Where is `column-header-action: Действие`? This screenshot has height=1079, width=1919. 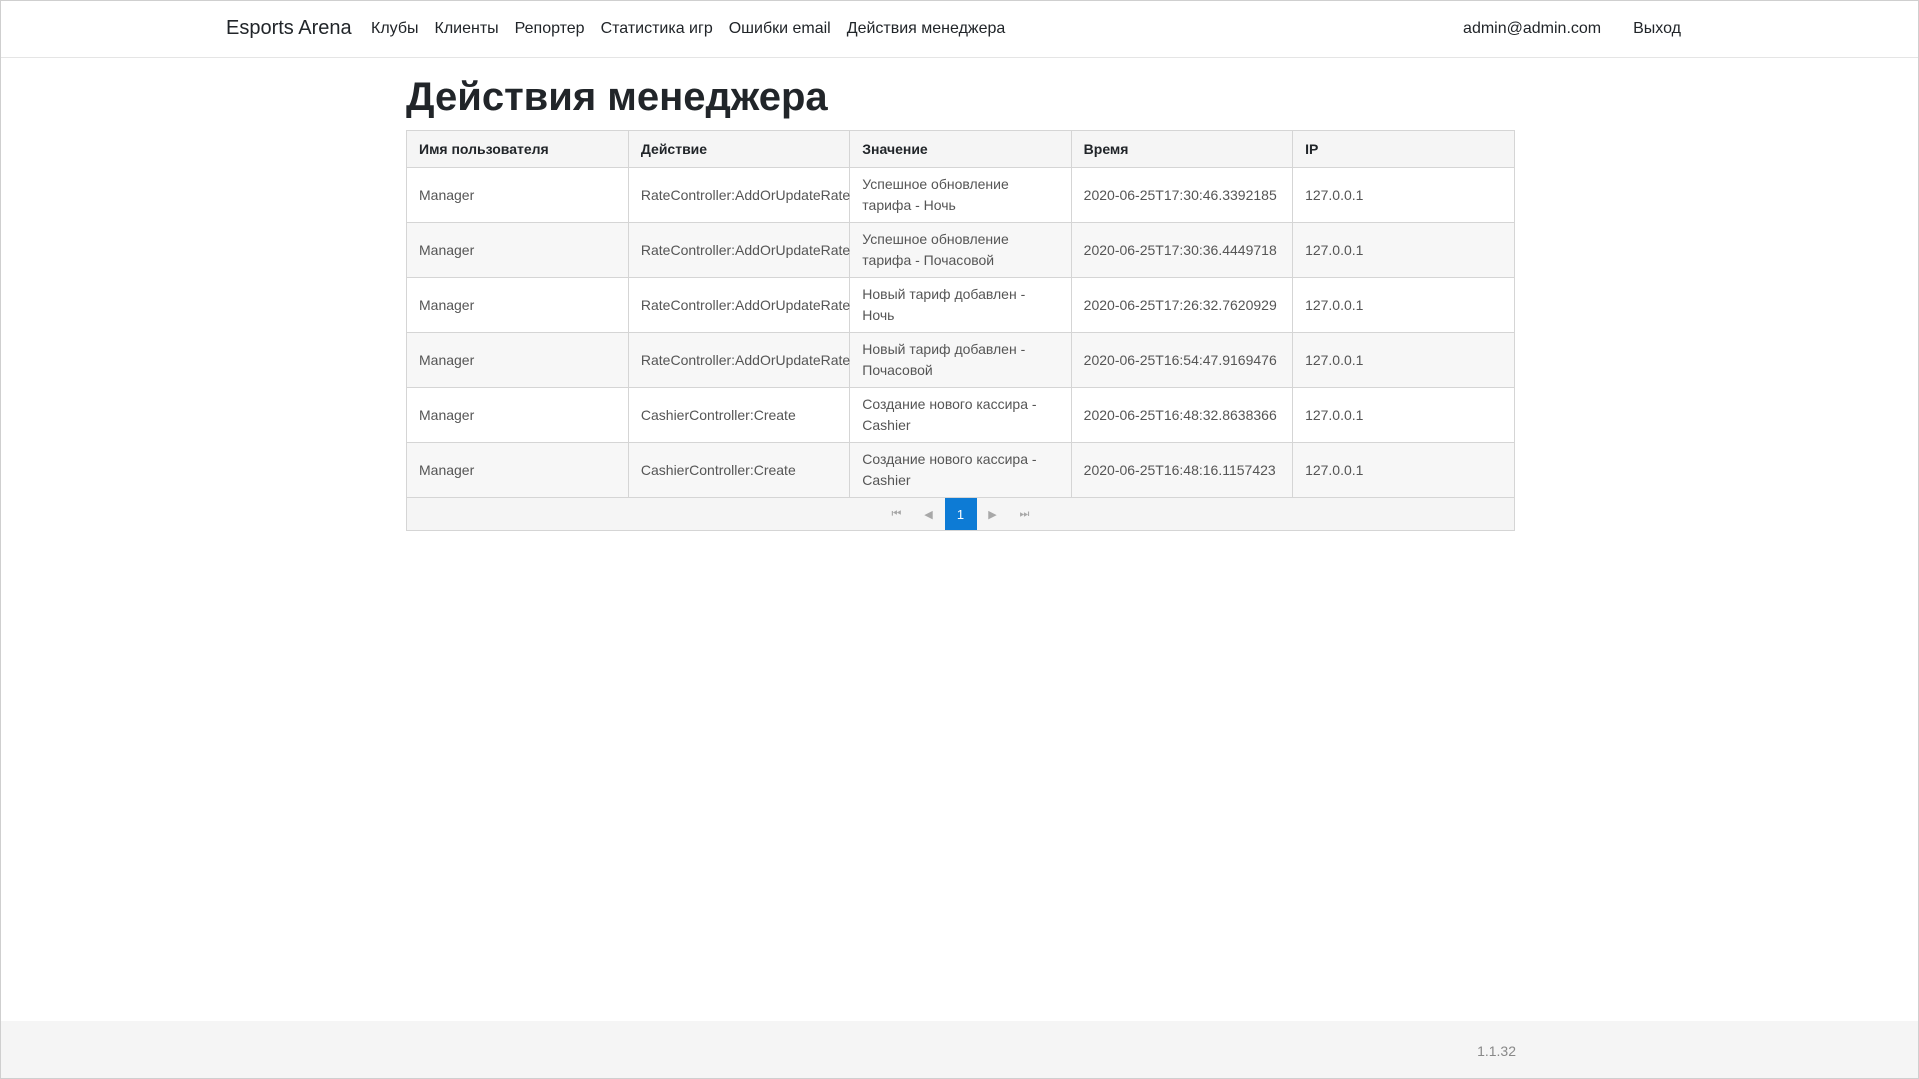
column-header-action: Действие is located at coordinates (739, 149).